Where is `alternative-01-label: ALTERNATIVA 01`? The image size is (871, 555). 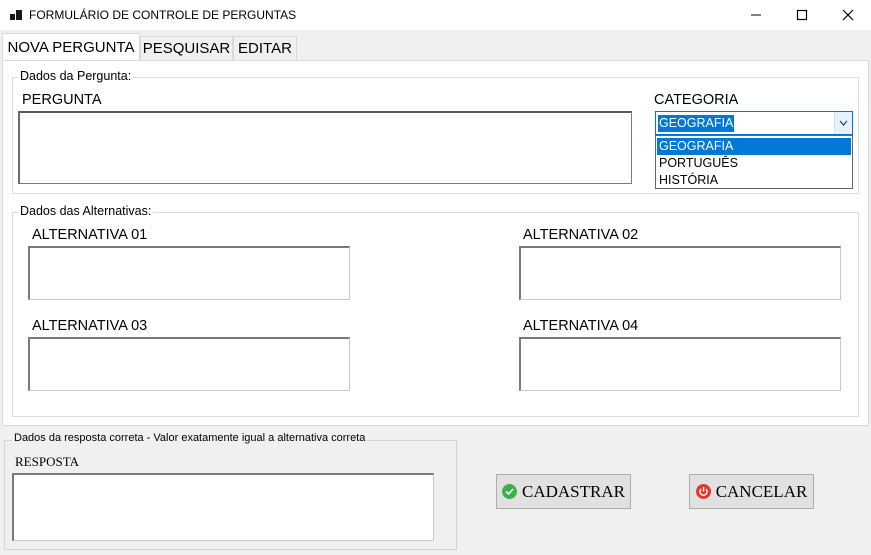 alternative-01-label: ALTERNATIVA 01 is located at coordinates (90, 235).